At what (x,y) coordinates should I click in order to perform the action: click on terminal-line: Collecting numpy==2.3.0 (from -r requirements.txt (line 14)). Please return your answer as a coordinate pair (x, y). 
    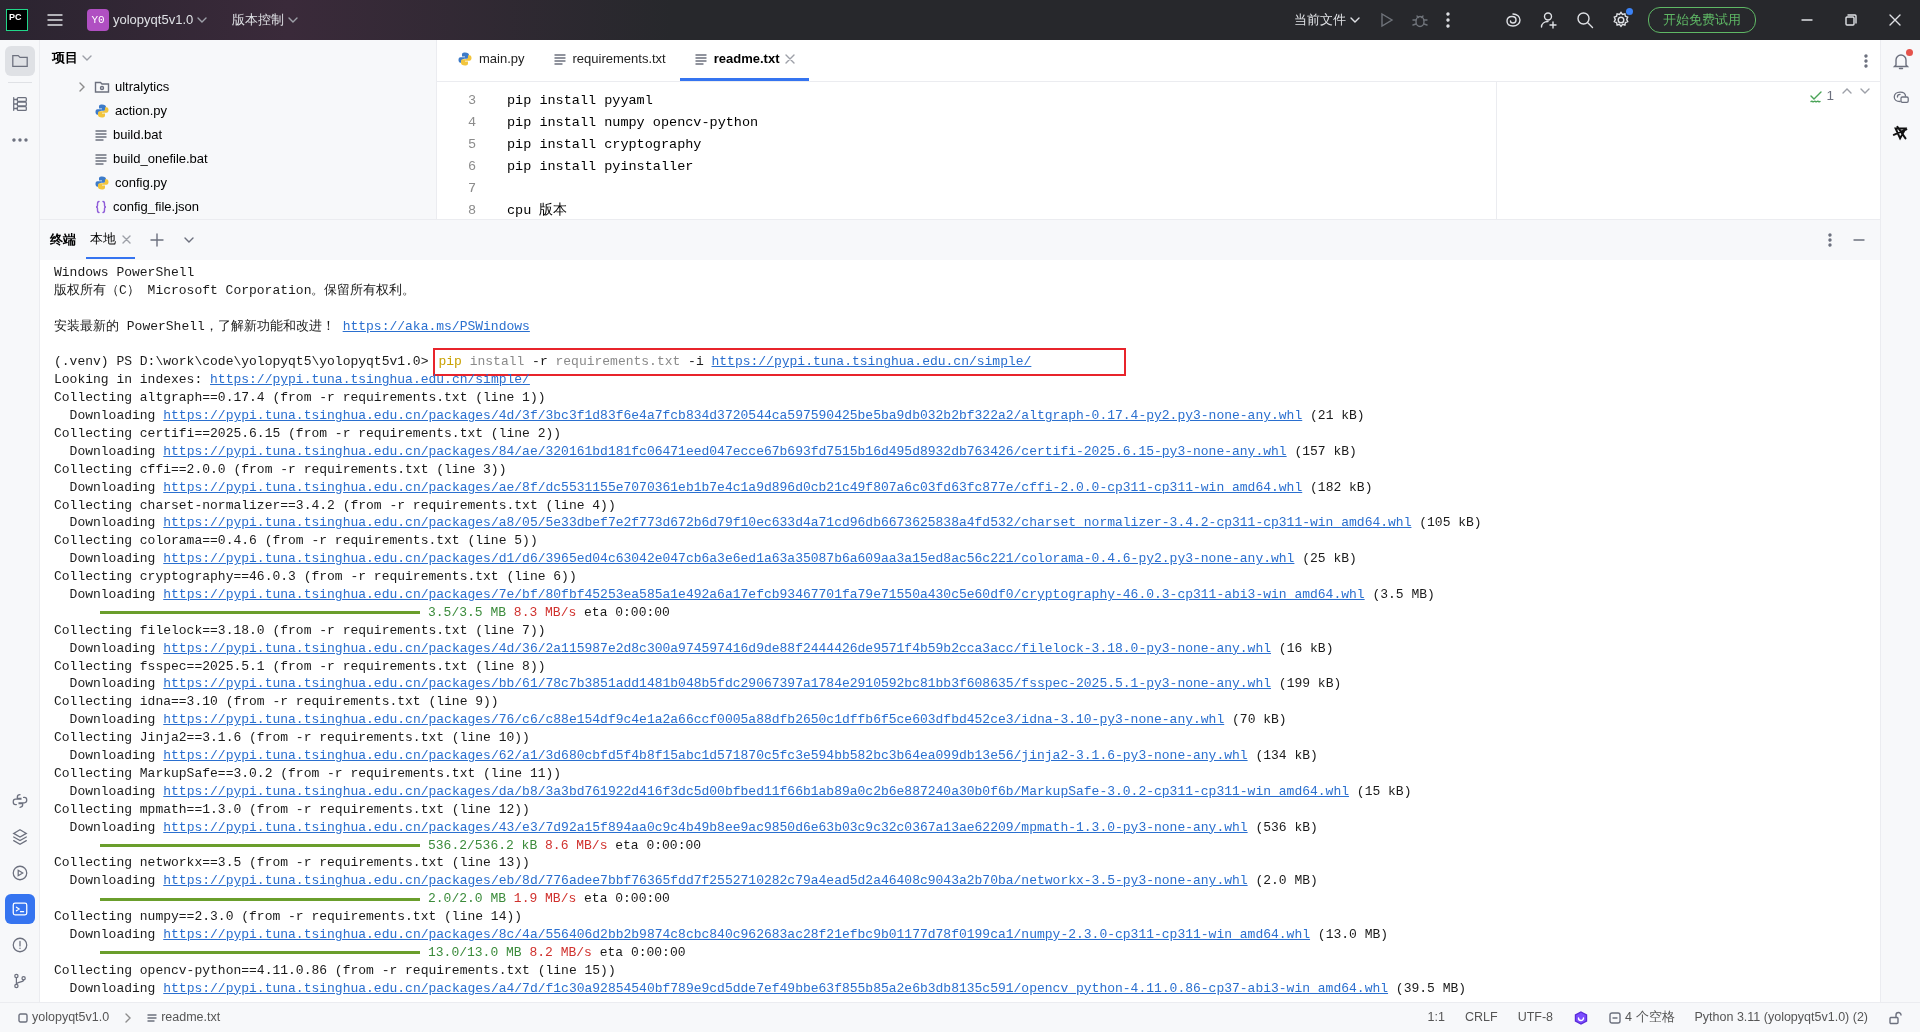
    Looking at the image, I should click on (288, 917).